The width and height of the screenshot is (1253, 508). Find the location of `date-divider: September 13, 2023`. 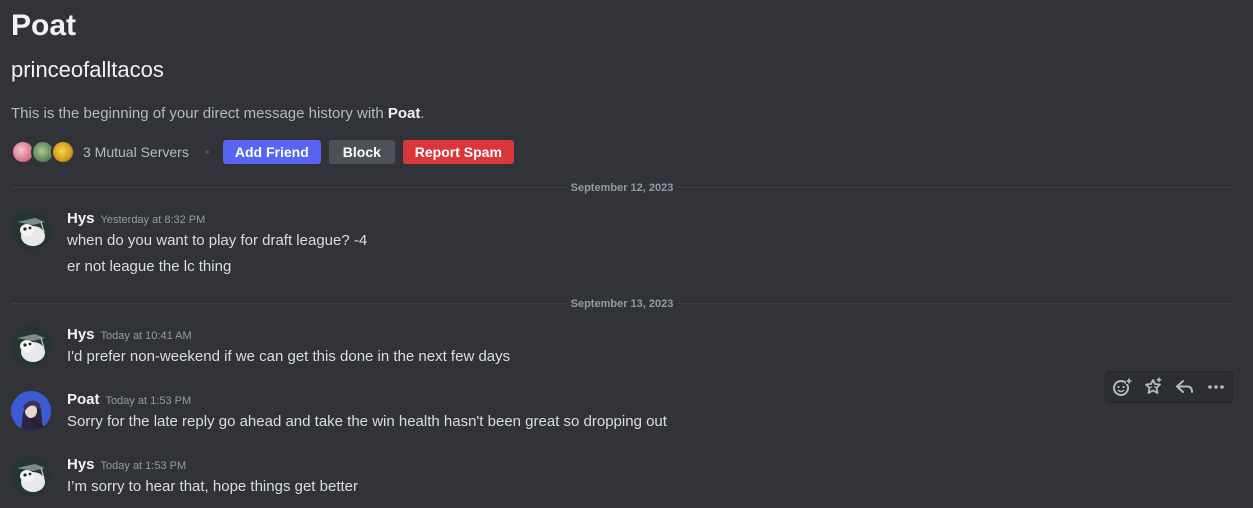

date-divider: September 13, 2023 is located at coordinates (622, 304).